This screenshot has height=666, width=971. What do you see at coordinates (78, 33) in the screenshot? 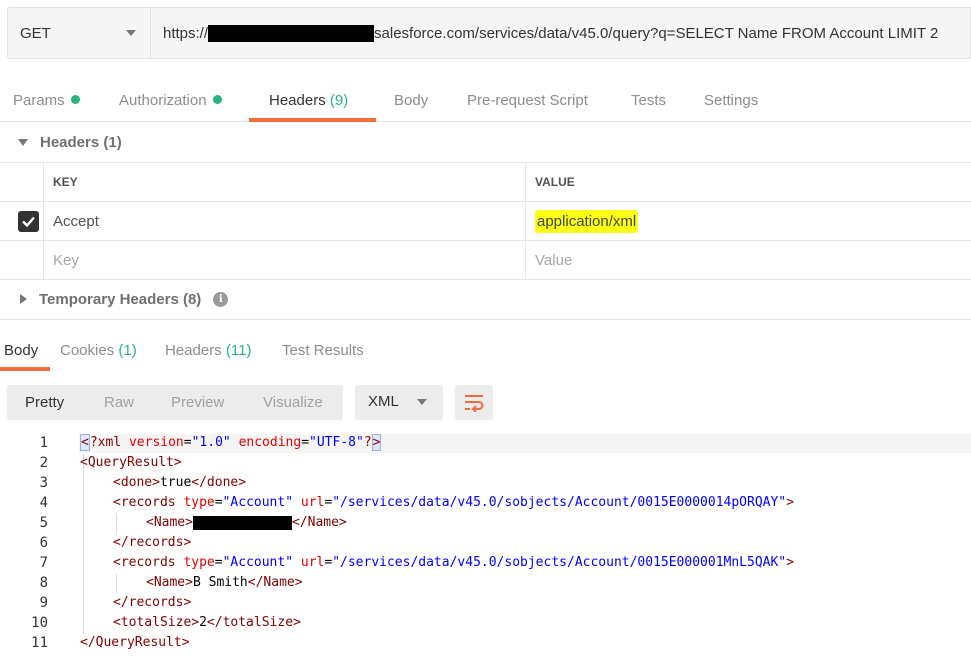
I see `method-select: GET` at bounding box center [78, 33].